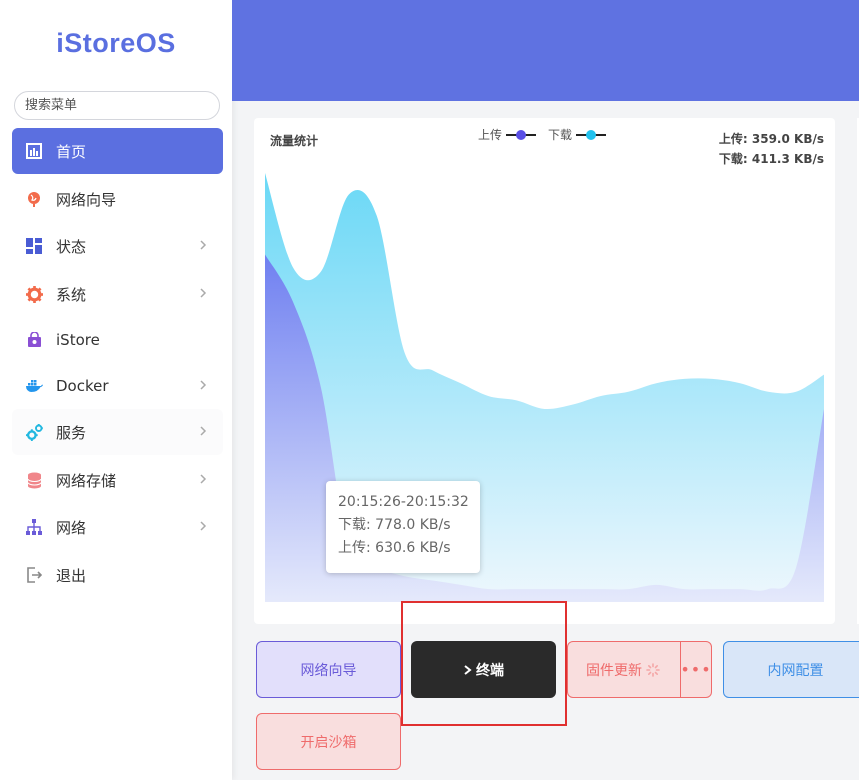 This screenshot has height=780, width=859. What do you see at coordinates (71, 432) in the screenshot?
I see `sidebar-item-label: 服务` at bounding box center [71, 432].